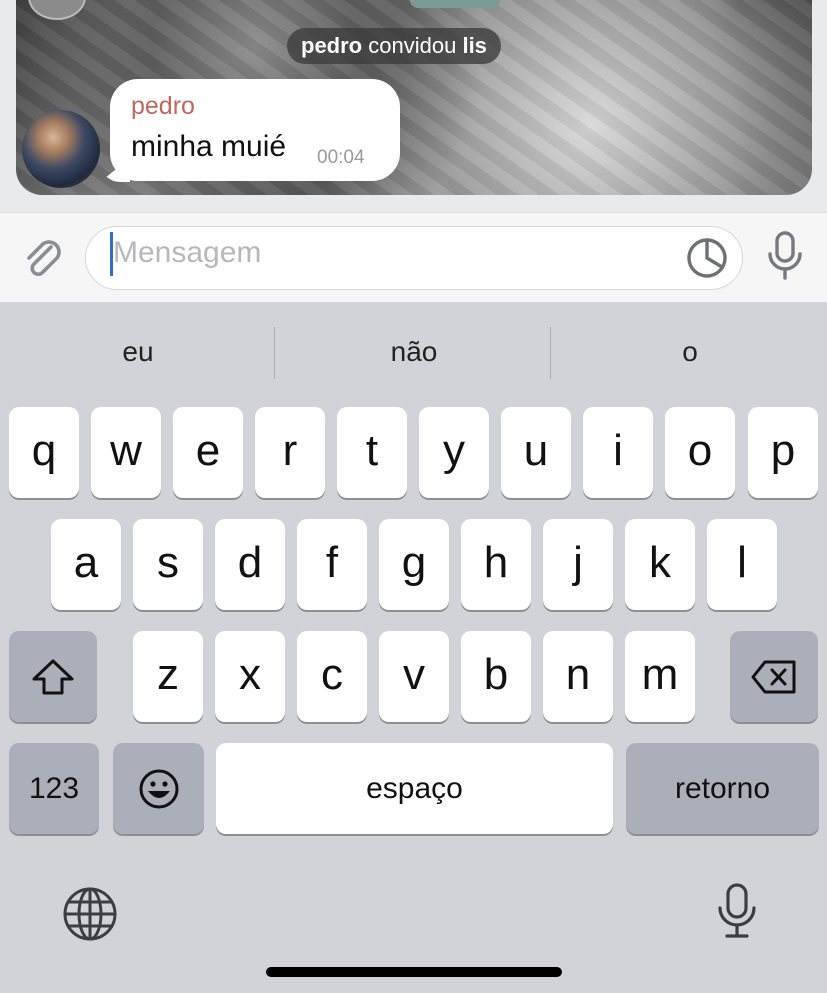  What do you see at coordinates (187, 252) in the screenshot?
I see `message-input-placeholder: Mensagem` at bounding box center [187, 252].